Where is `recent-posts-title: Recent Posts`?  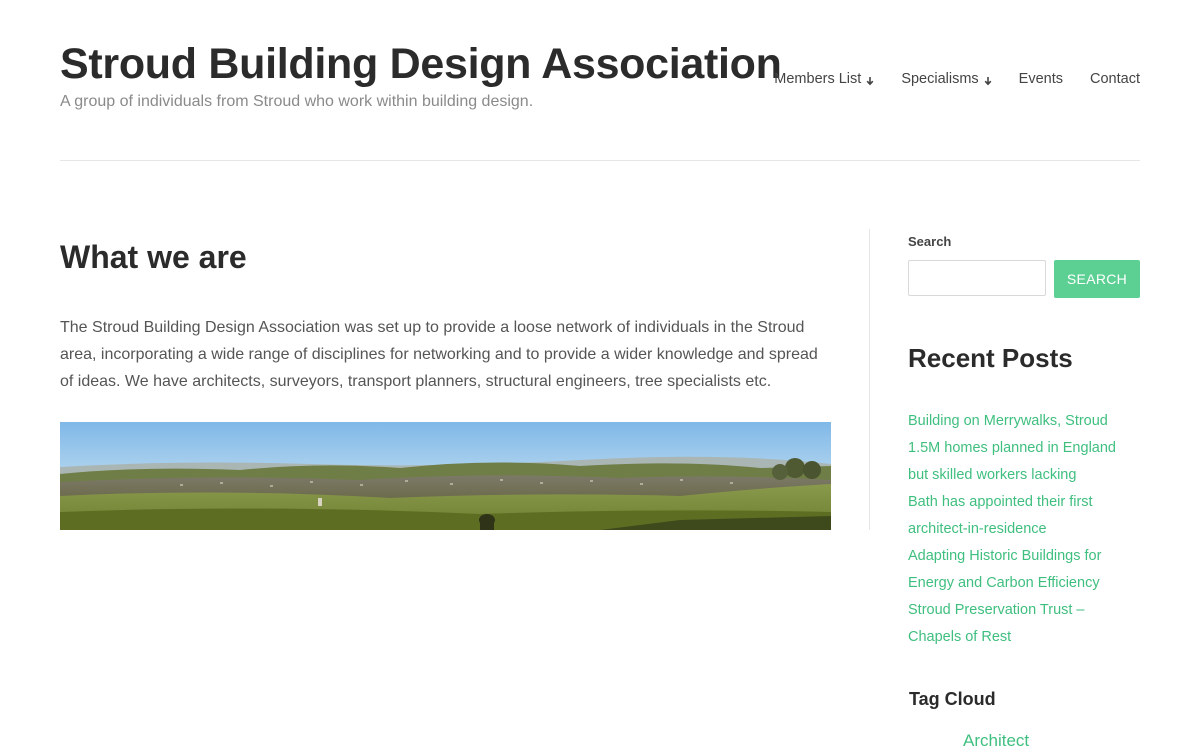 recent-posts-title: Recent Posts is located at coordinates (990, 358).